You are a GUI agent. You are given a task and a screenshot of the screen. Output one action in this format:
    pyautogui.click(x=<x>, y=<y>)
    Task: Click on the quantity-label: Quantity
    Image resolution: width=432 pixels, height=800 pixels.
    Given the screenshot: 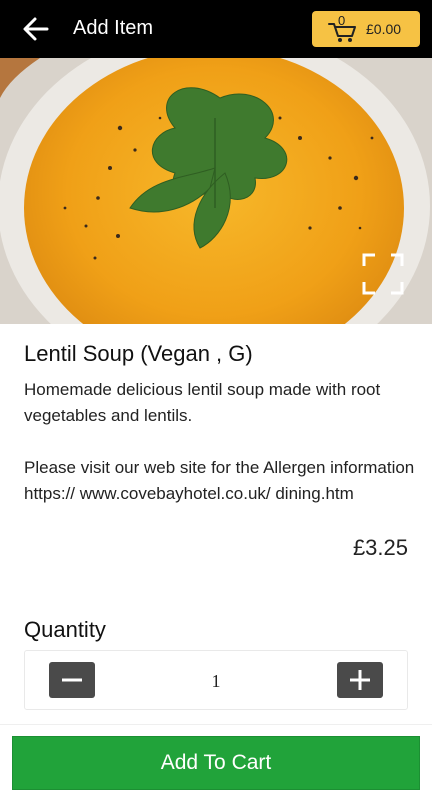 What is the action you would take?
    pyautogui.click(x=65, y=629)
    